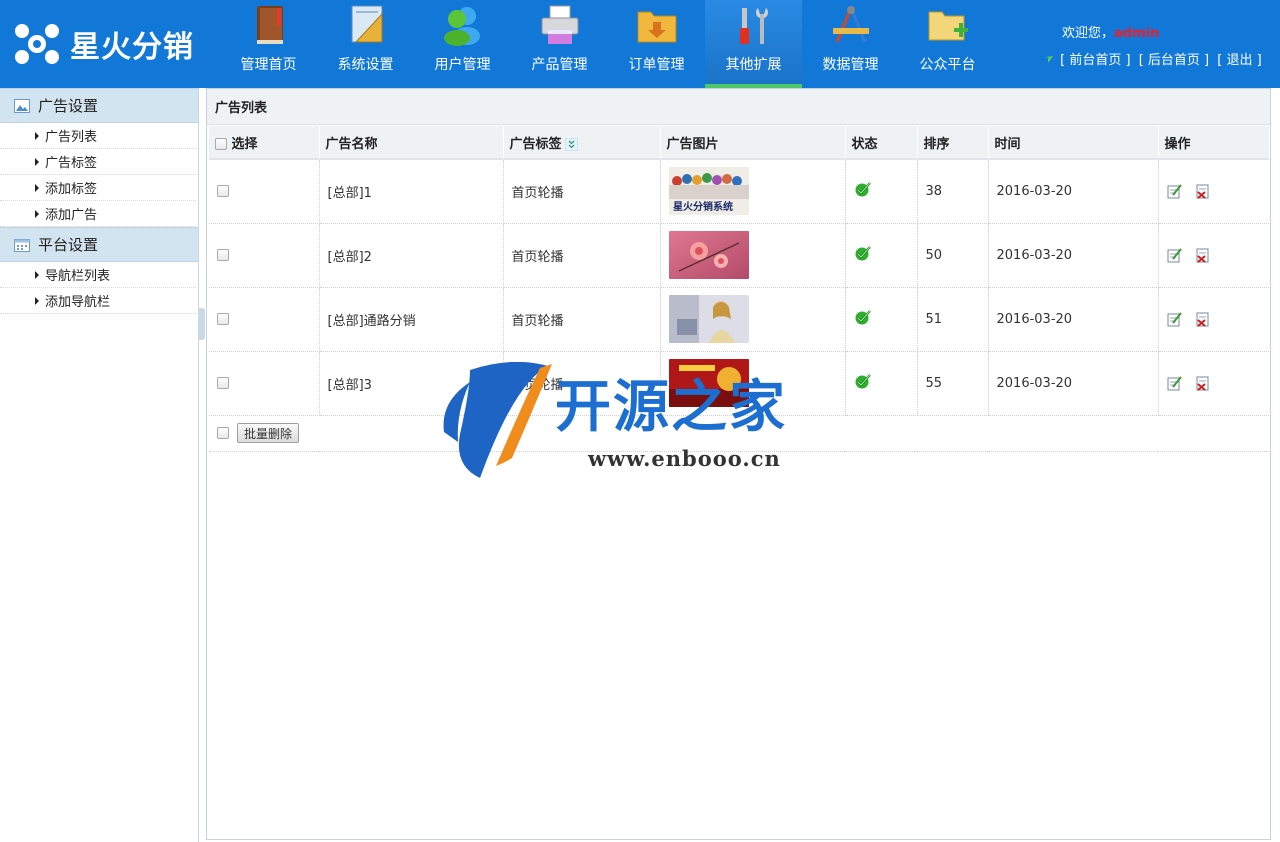 The height and width of the screenshot is (842, 1280). I want to click on username: admin, so click(1137, 33).